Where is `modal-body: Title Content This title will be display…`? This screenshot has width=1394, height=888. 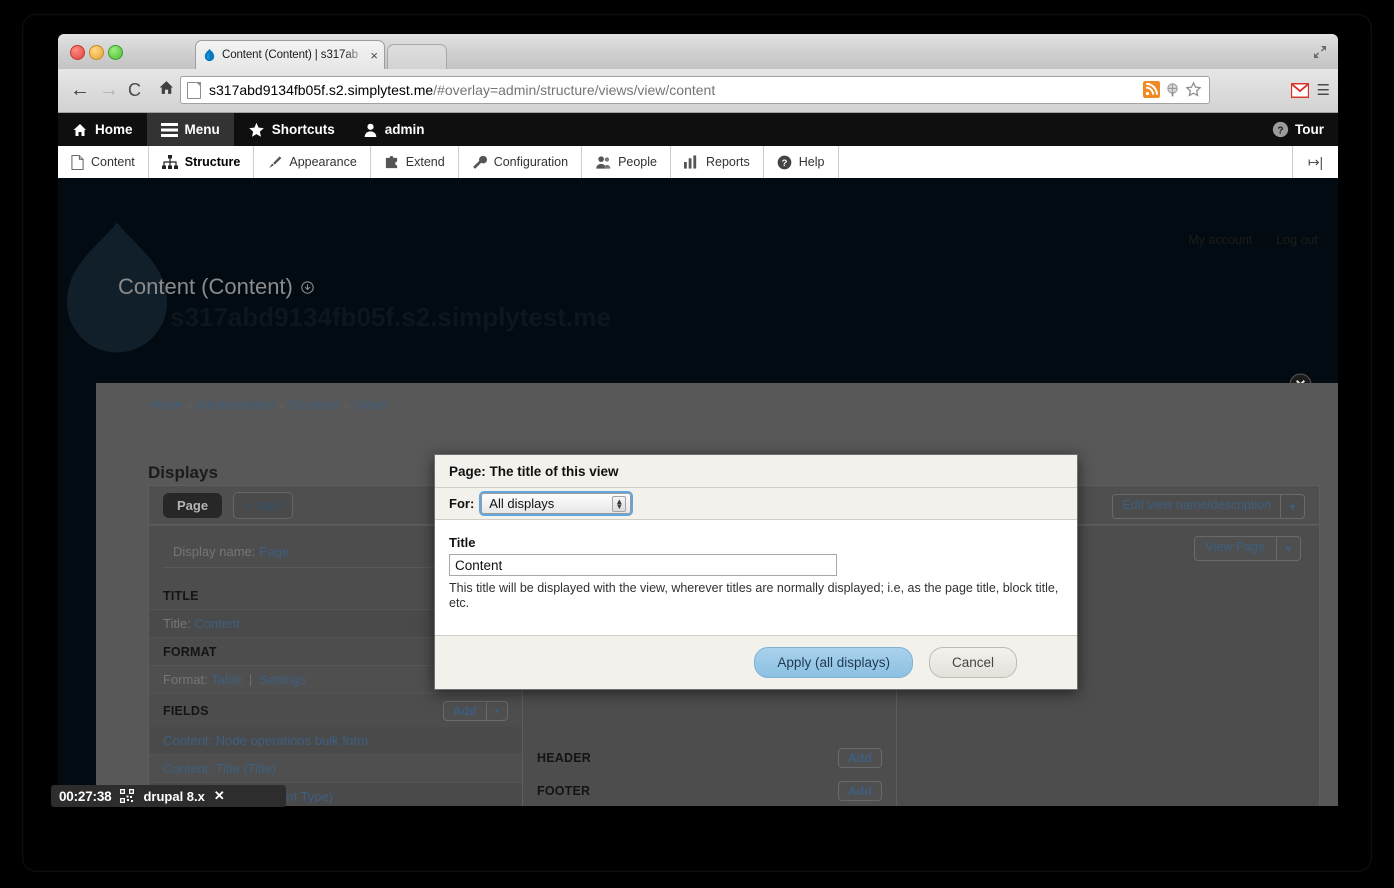
modal-body: Title Content This title will be display… is located at coordinates (756, 577).